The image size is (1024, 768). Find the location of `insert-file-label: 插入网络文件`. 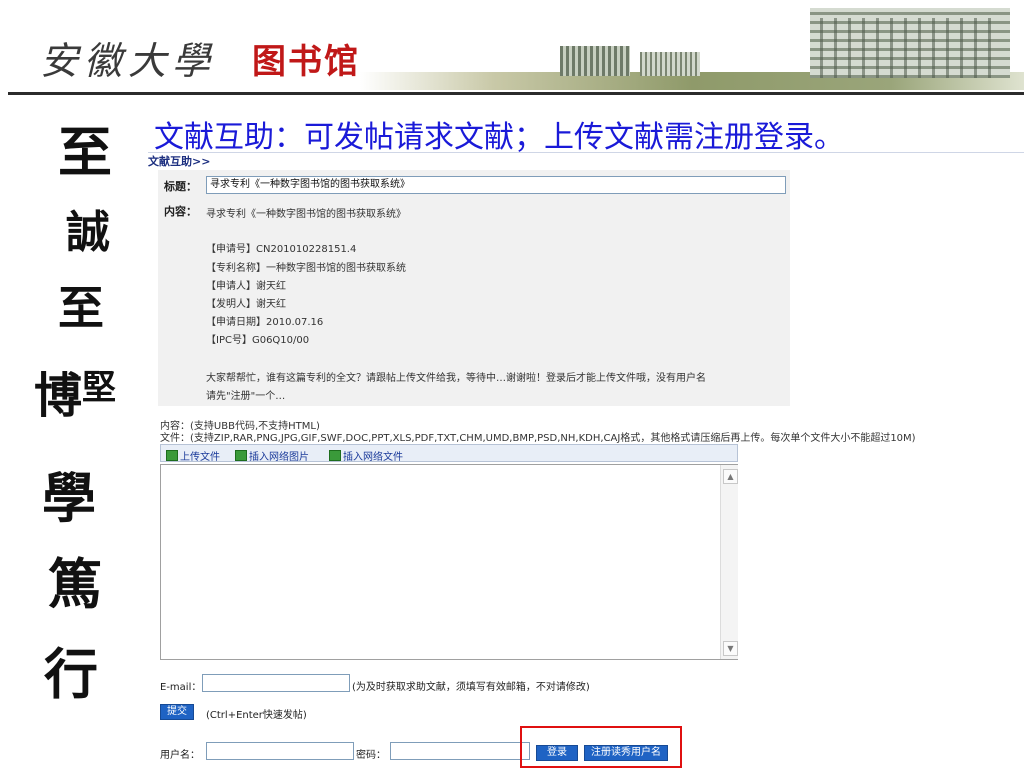

insert-file-label: 插入网络文件 is located at coordinates (373, 457).